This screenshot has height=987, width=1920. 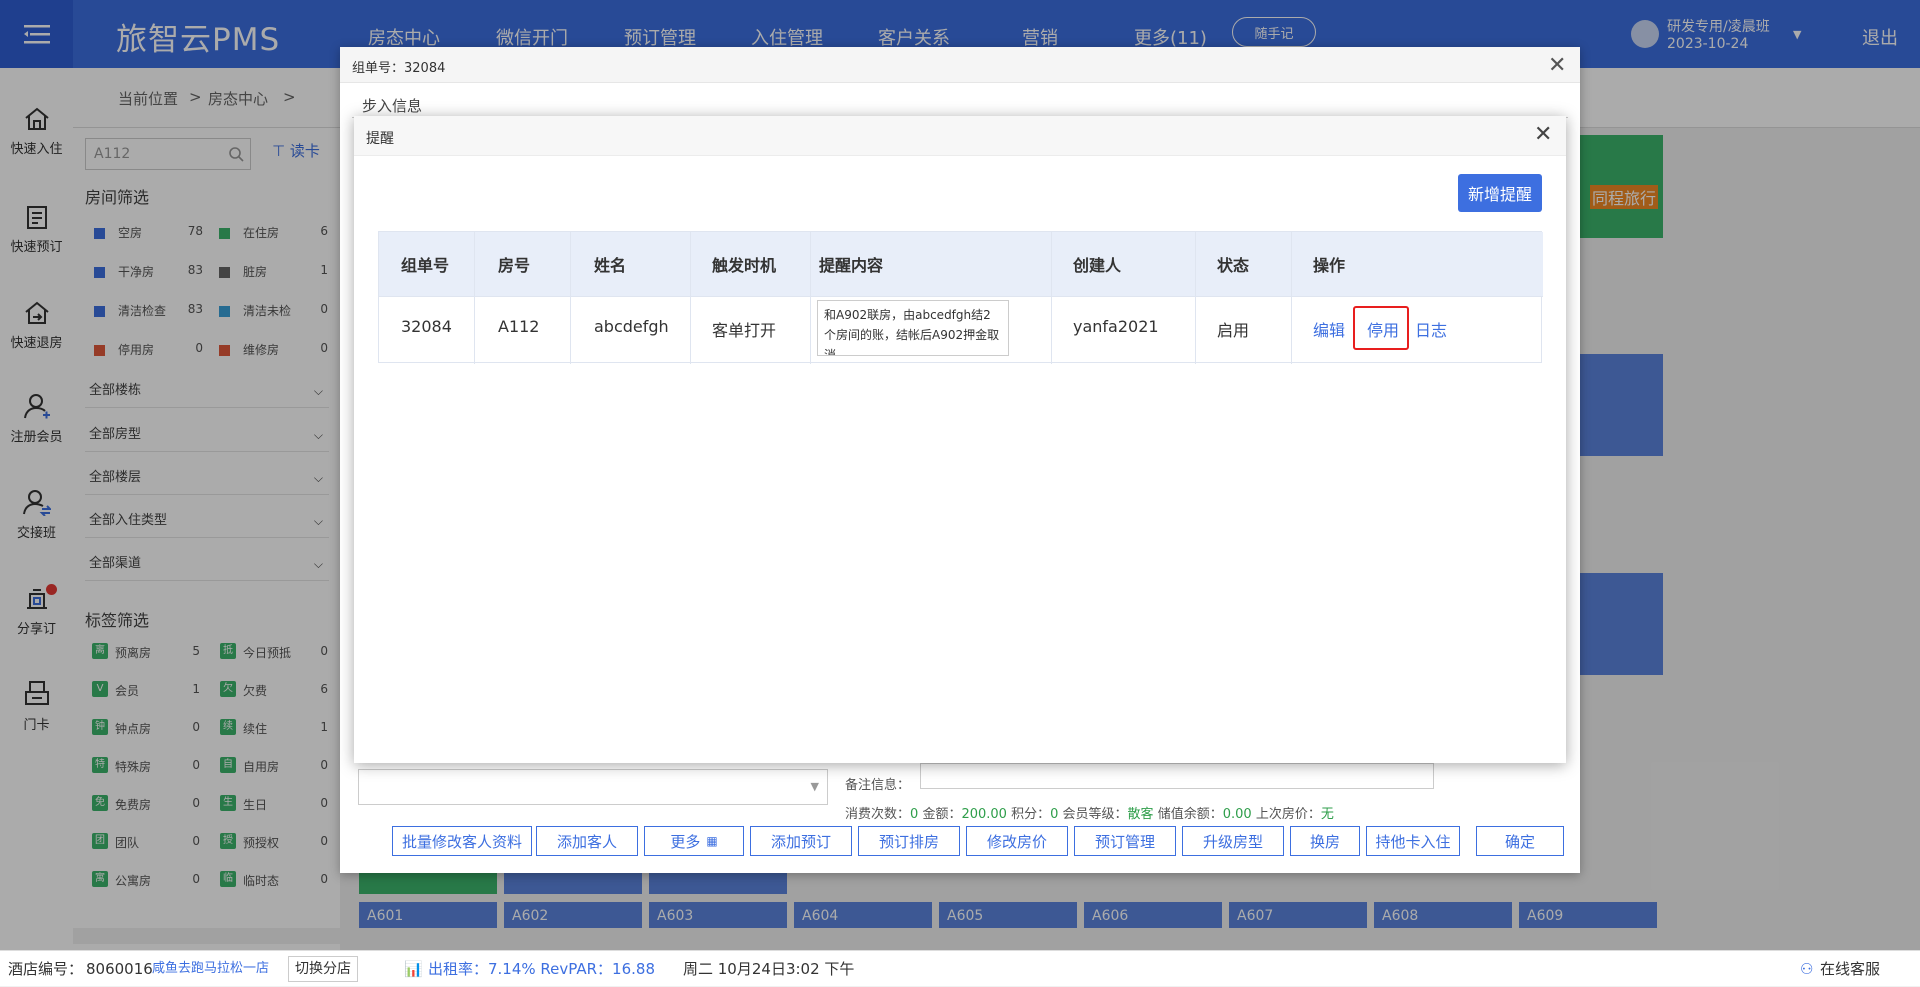 I want to click on confirm-button: 确定, so click(x=1520, y=841).